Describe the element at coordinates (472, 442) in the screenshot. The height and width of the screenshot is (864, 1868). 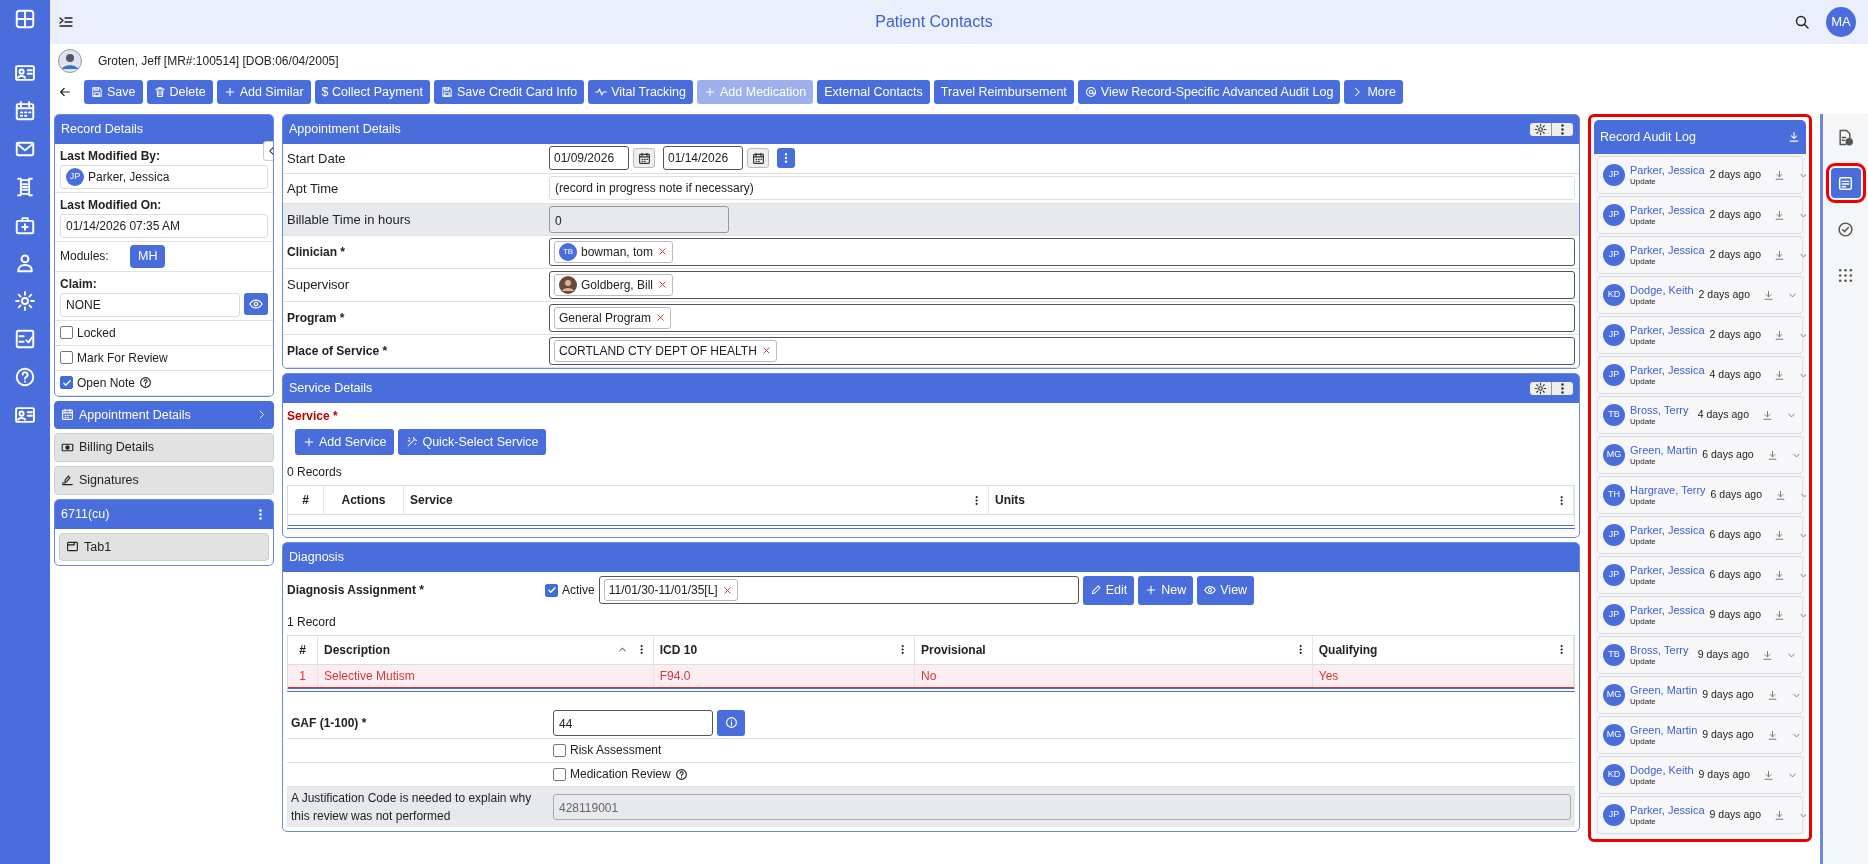
I see `action-button: Quick-Select Service` at that location.